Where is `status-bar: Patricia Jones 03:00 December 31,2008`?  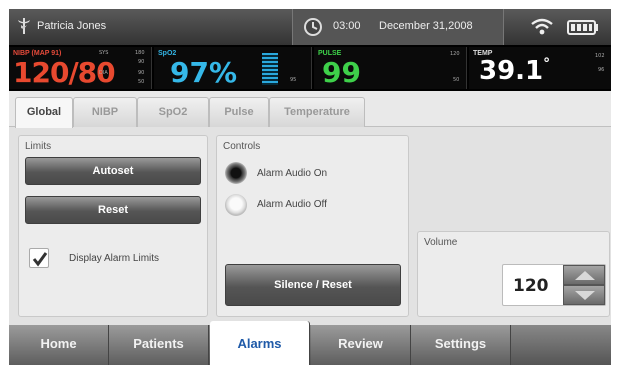 status-bar: Patricia Jones 03:00 December 31,2008 is located at coordinates (310, 27).